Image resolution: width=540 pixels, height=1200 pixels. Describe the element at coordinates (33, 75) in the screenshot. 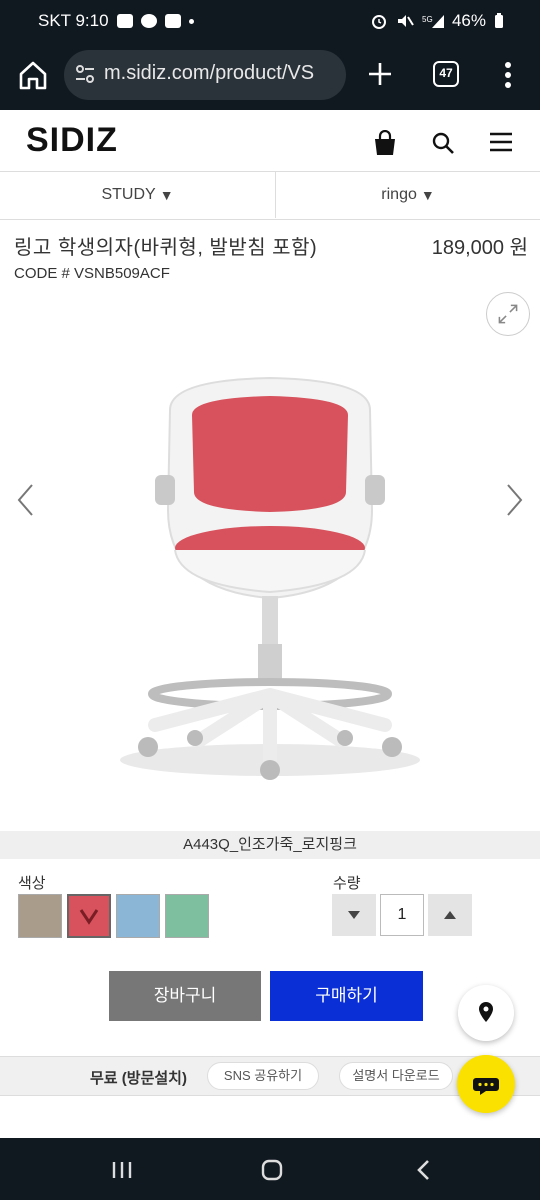

I see `home-icon` at that location.